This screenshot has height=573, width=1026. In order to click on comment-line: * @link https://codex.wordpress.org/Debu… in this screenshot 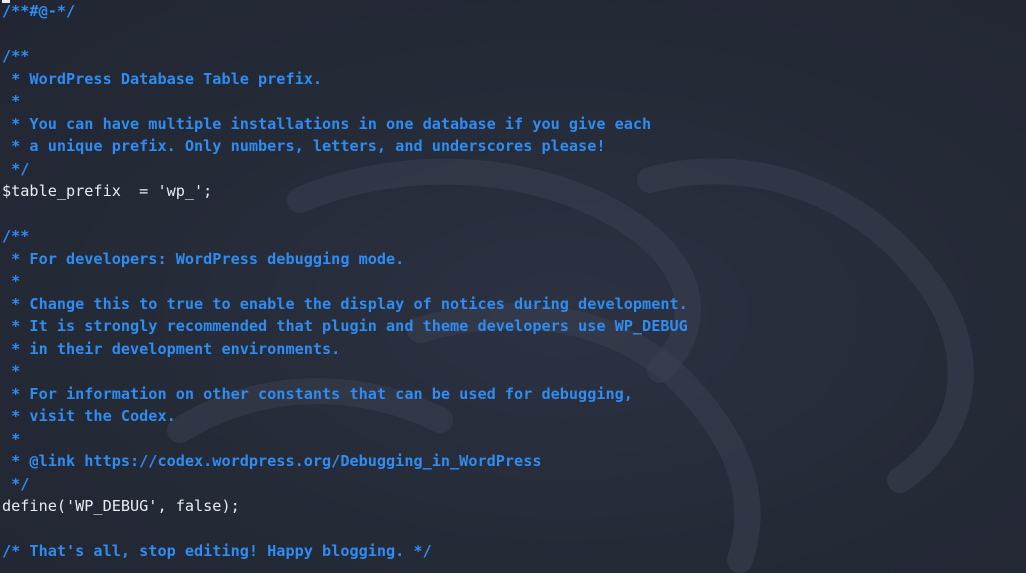, I will do `click(272, 461)`.